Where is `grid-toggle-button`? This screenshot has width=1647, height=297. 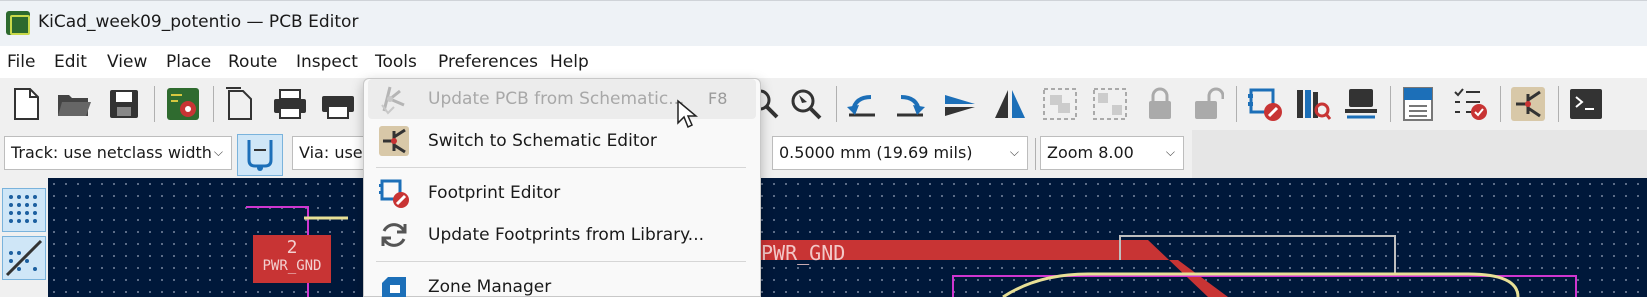
grid-toggle-button is located at coordinates (24, 210).